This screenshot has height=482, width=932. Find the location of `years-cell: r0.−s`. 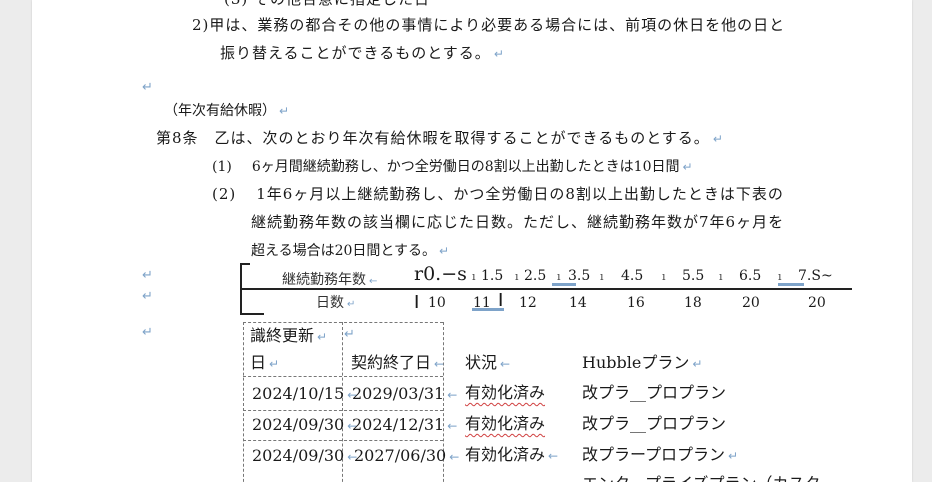

years-cell: r0.−s is located at coordinates (440, 274).